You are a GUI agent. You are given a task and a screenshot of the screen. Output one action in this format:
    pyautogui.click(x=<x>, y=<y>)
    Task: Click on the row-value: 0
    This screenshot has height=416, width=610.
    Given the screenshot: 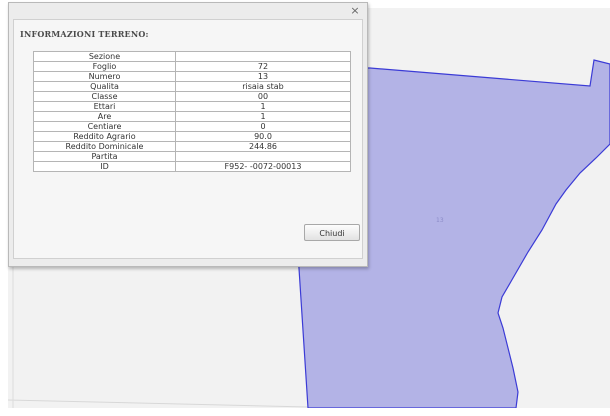 What is the action you would take?
    pyautogui.click(x=263, y=126)
    